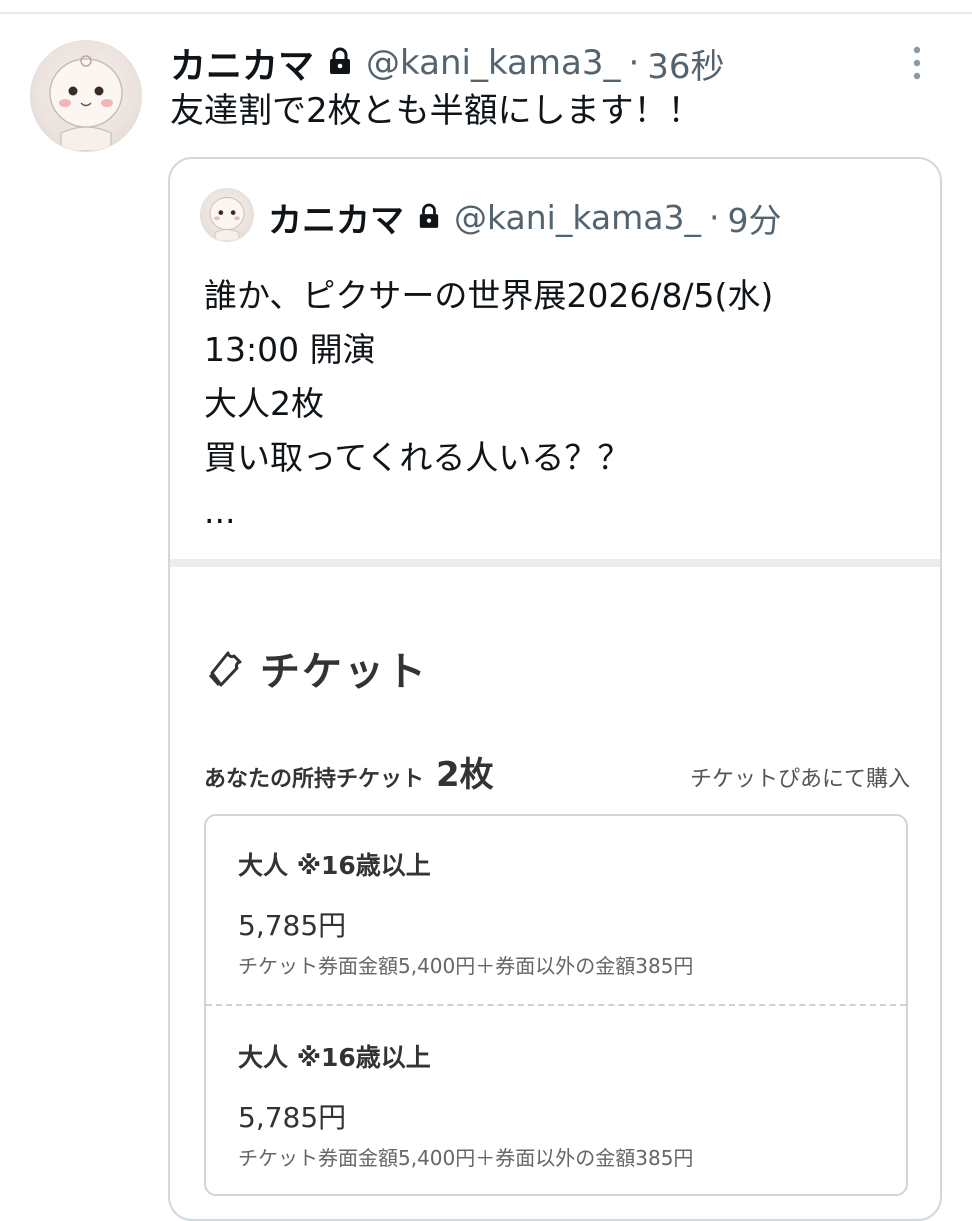 The height and width of the screenshot is (1221, 972). I want to click on owned-label: あなたの所持チケット, so click(314, 779).